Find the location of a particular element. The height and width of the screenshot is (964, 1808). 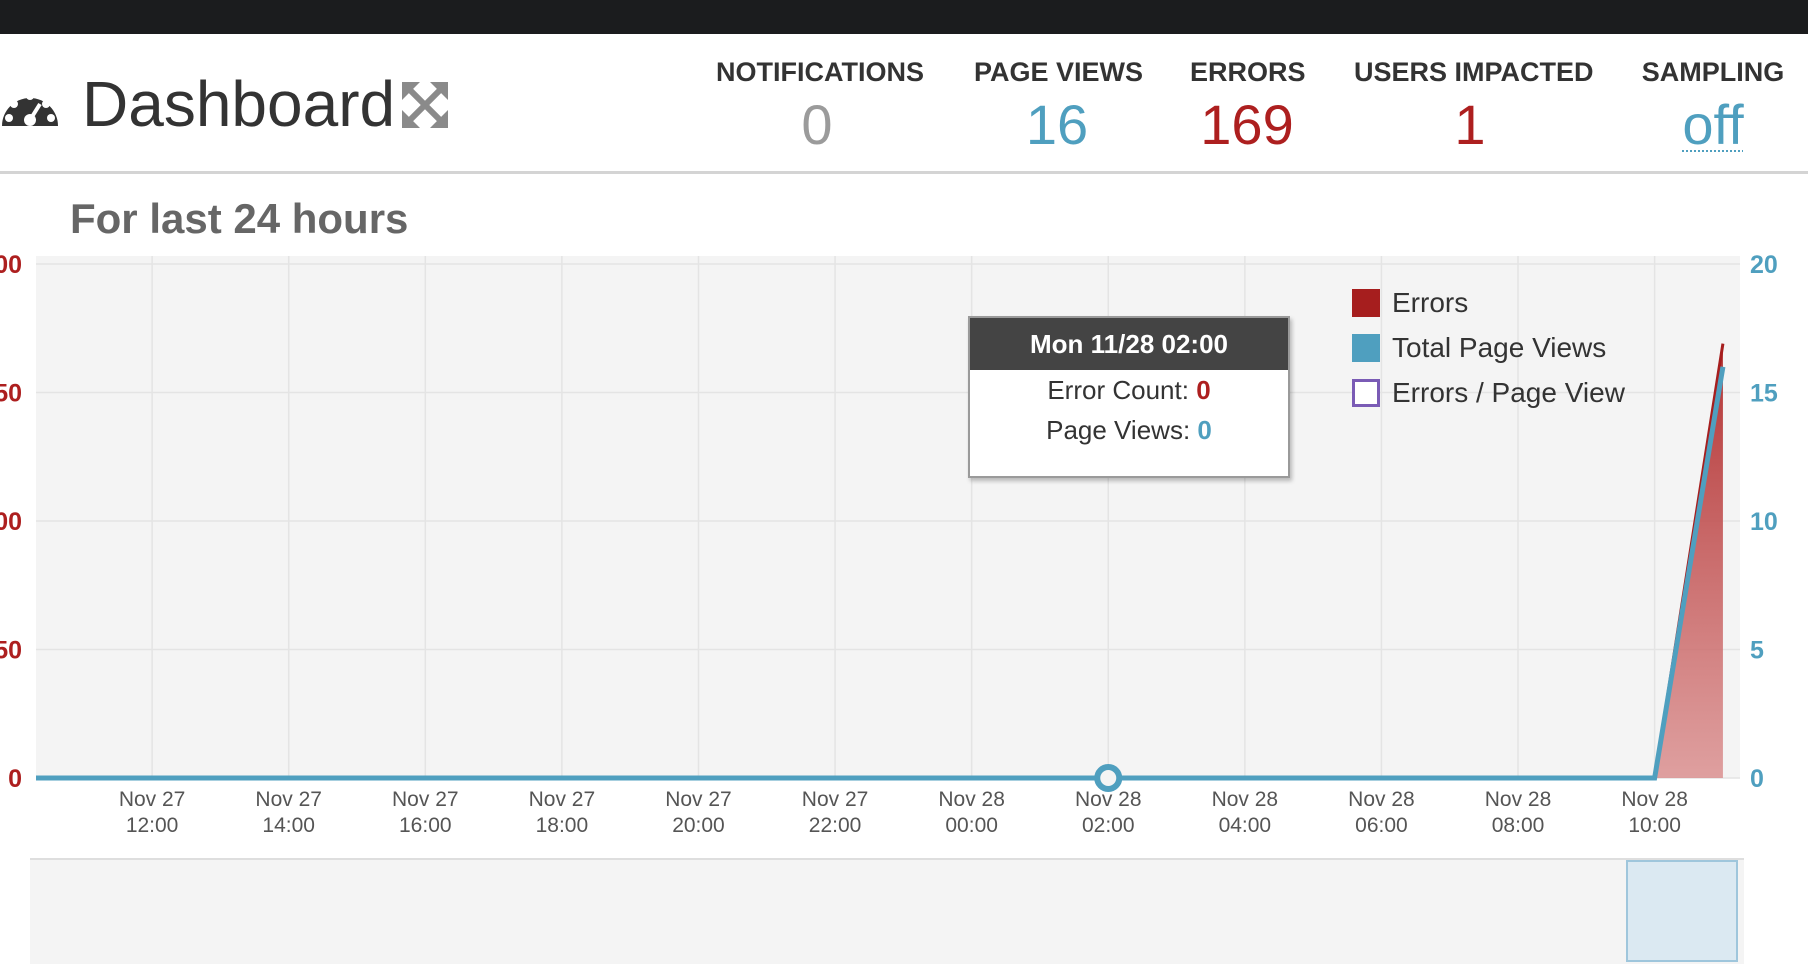

range-navigator is located at coordinates (887, 911).